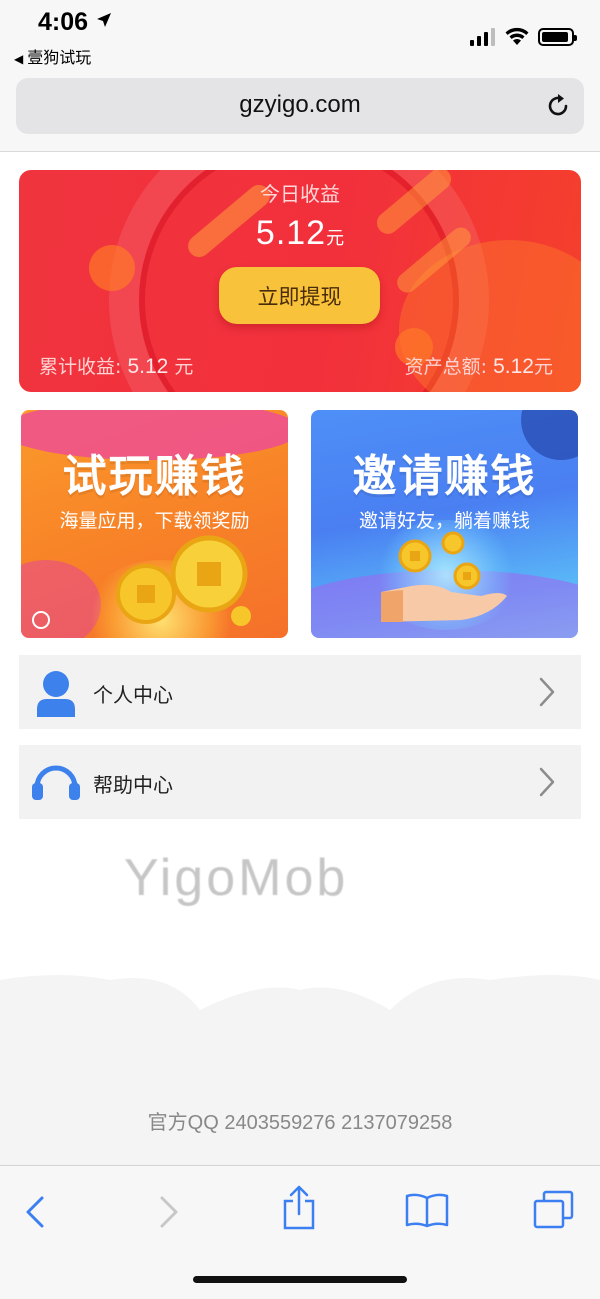  I want to click on location-arrow-icon, so click(104, 20).